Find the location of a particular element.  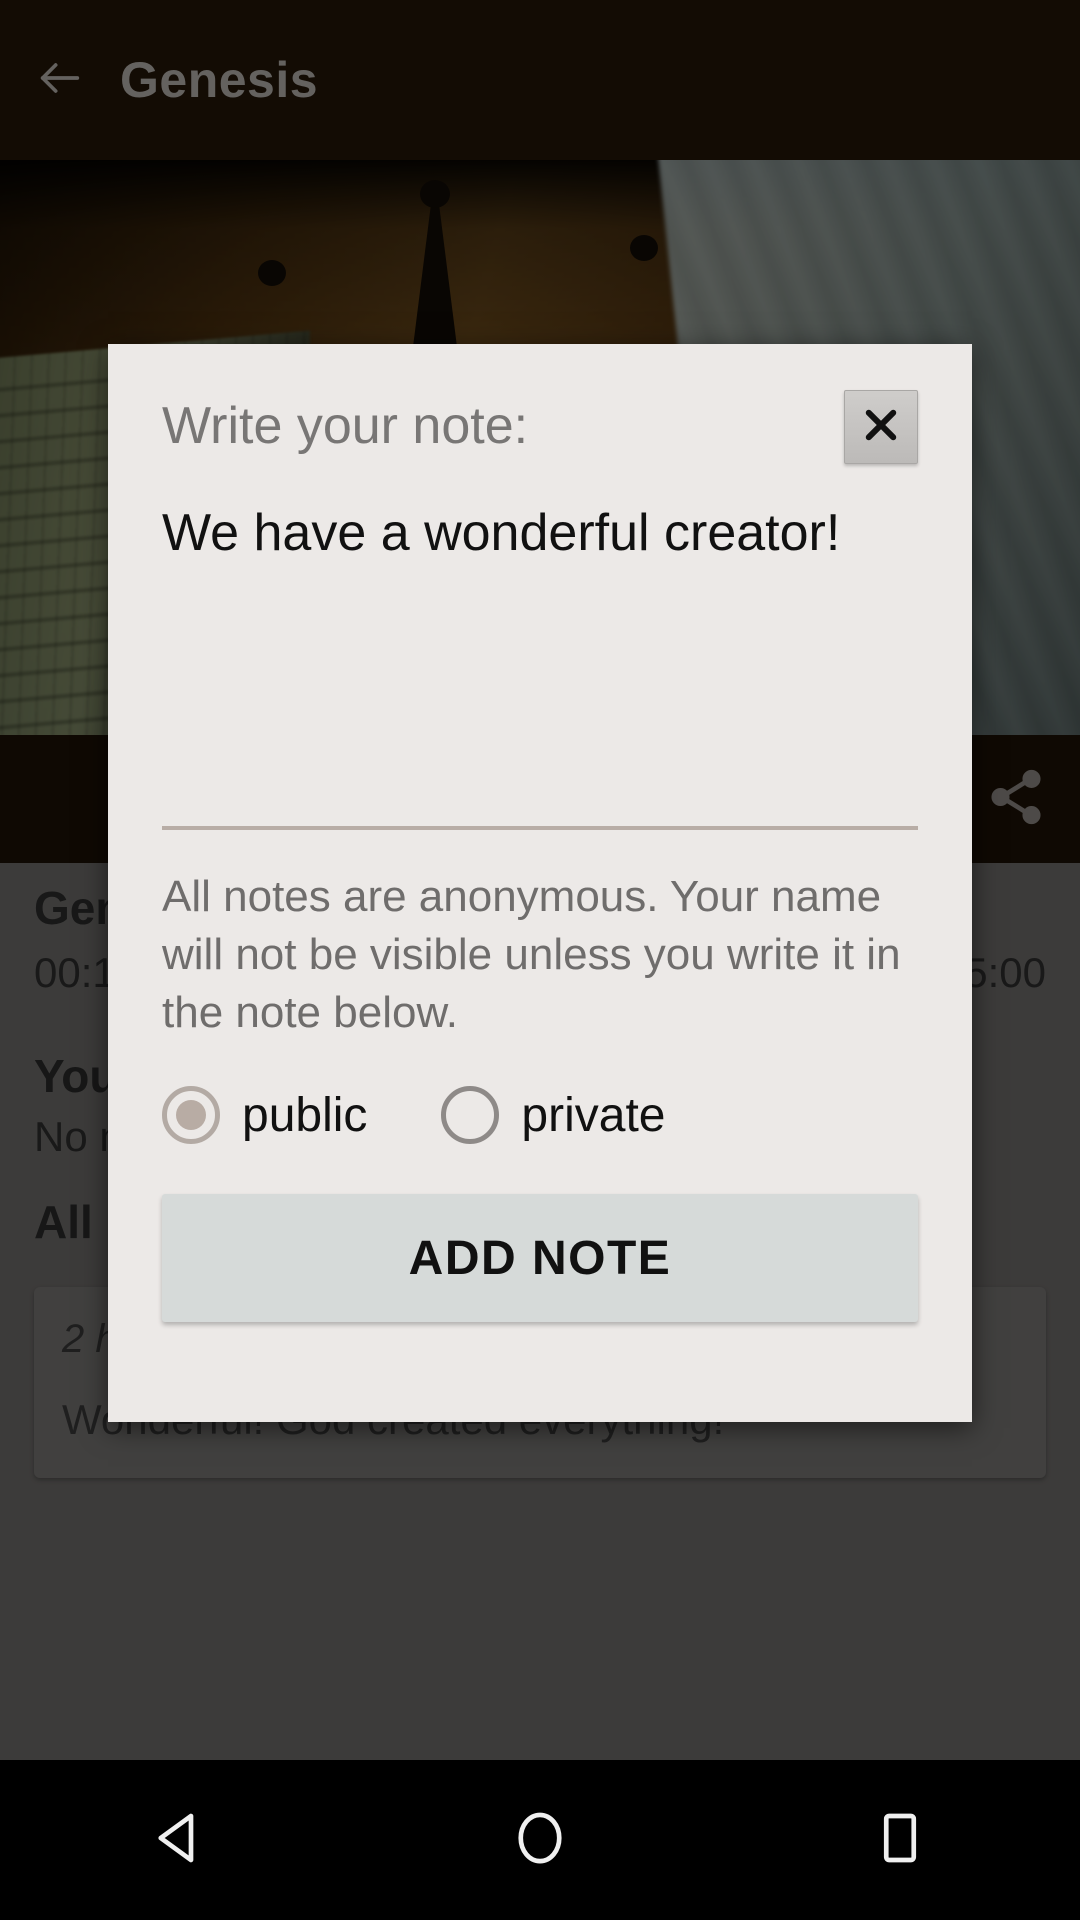

dialog-title: Write your note: is located at coordinates (345, 426).